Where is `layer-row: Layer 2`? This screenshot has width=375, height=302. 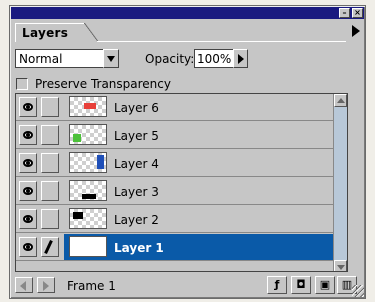
layer-row: Layer 2 is located at coordinates (181, 219).